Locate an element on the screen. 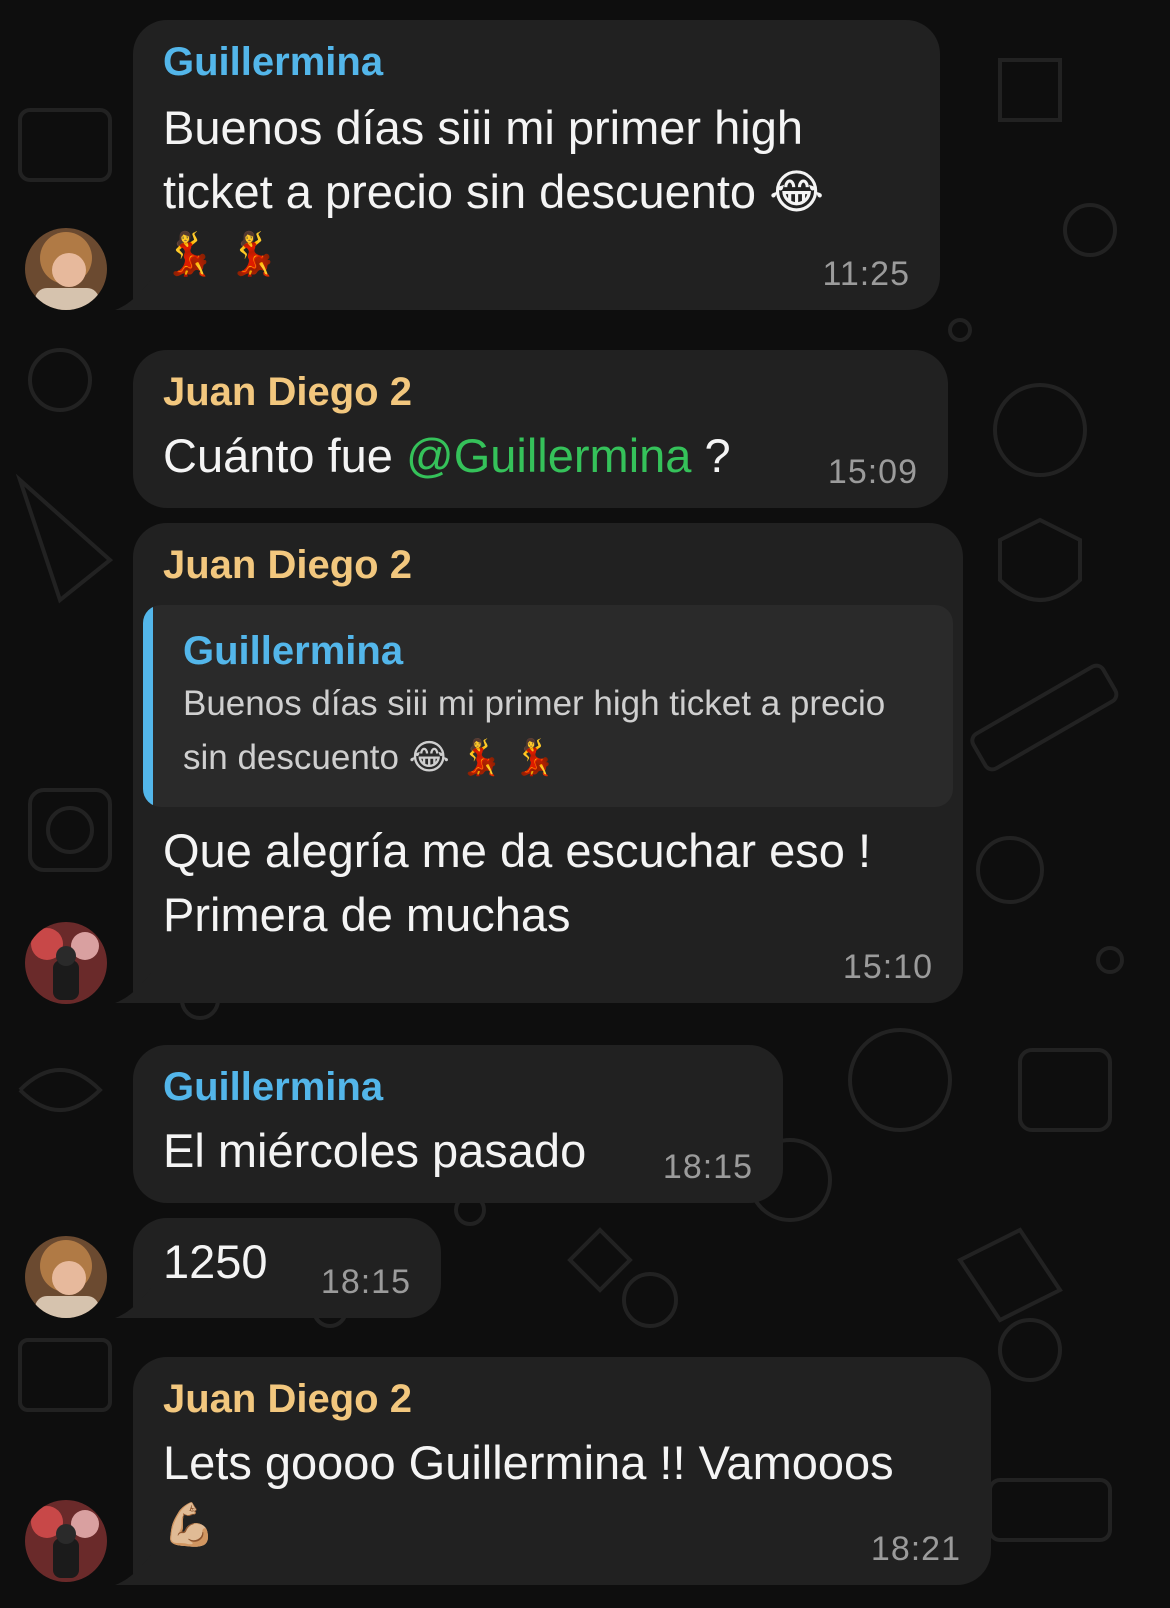  message-bubble: 1250 18:15 is located at coordinates (287, 1268).